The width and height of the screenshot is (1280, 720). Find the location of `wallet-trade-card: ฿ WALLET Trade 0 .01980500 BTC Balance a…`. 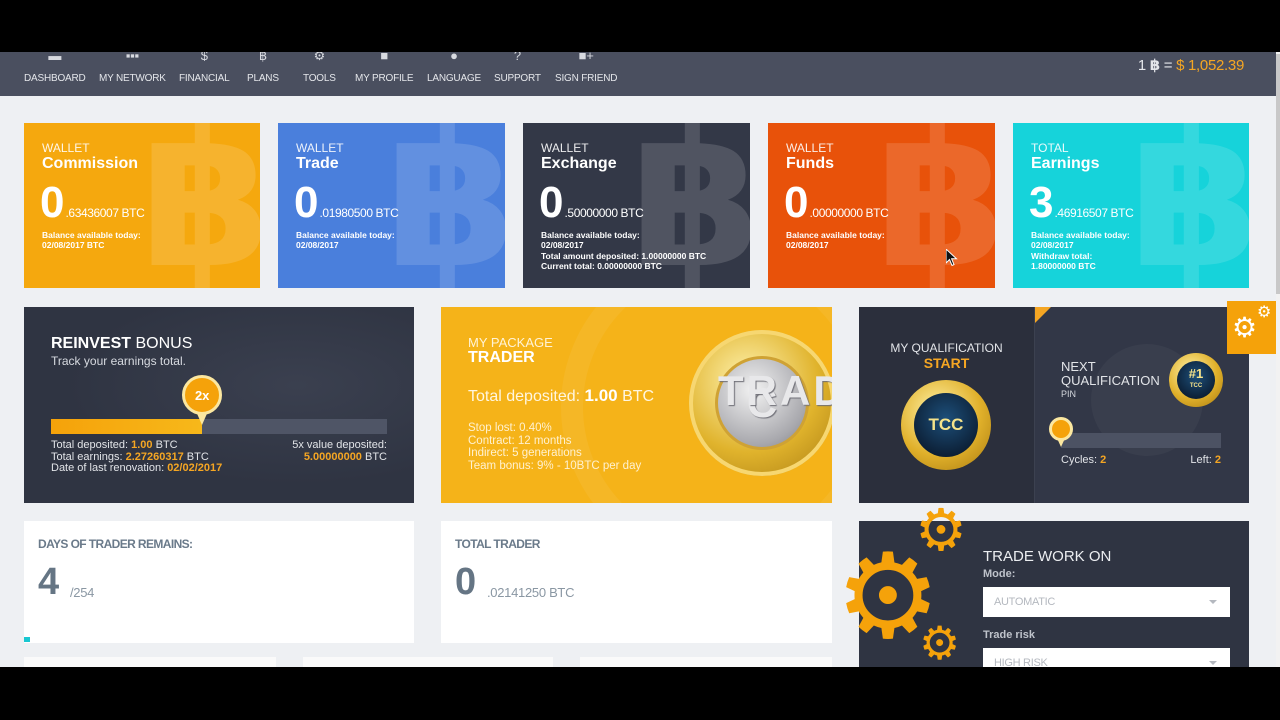

wallet-trade-card: ฿ WALLET Trade 0 .01980500 BTC Balance a… is located at coordinates (391, 205).